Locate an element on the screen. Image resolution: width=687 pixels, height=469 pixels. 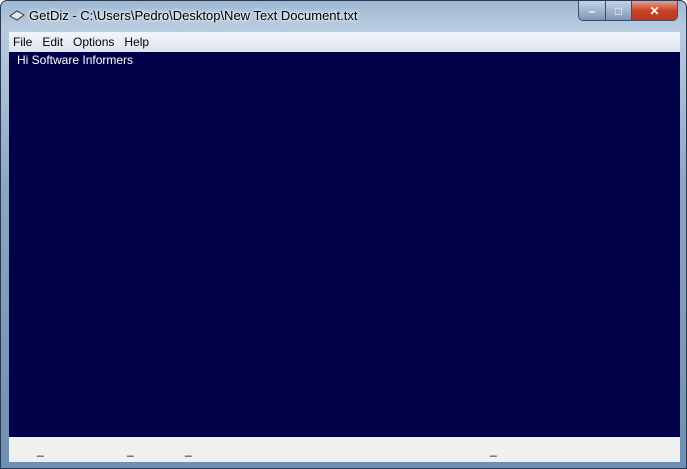
menu-file: File is located at coordinates (22, 42).